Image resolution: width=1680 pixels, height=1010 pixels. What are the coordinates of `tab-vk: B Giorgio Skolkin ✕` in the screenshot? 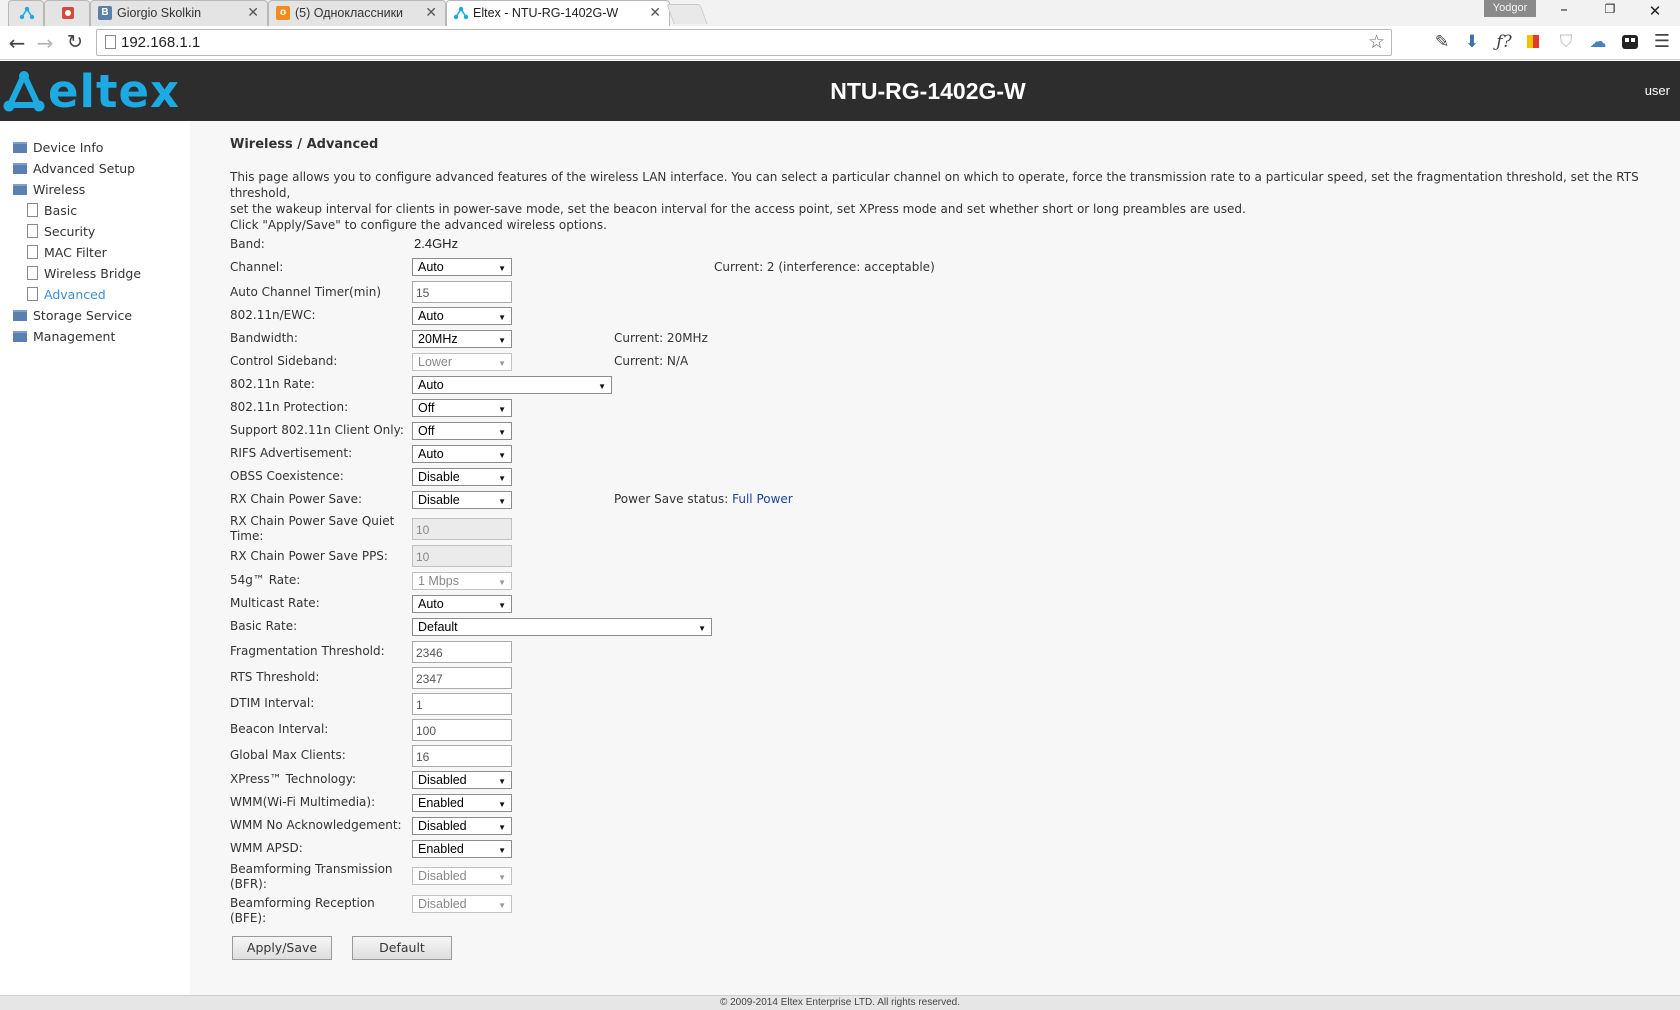 It's located at (179, 13).